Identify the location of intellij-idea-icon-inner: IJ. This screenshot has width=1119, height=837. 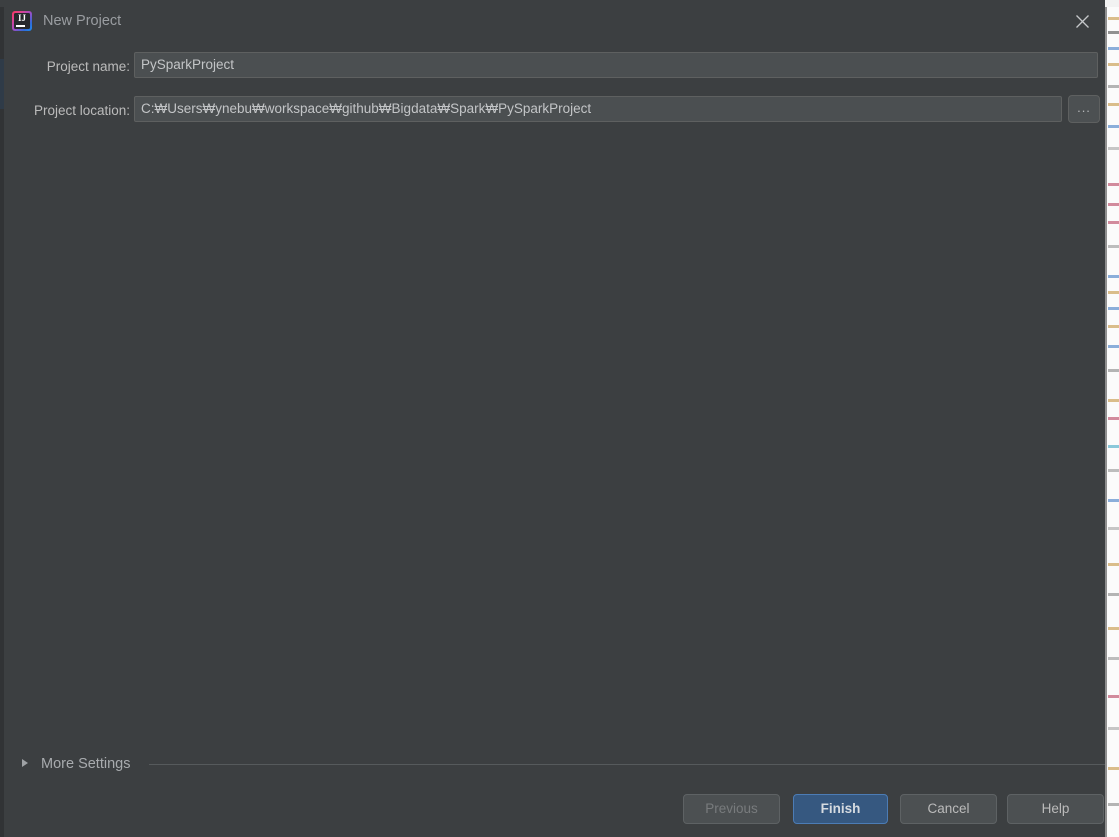
(22, 21).